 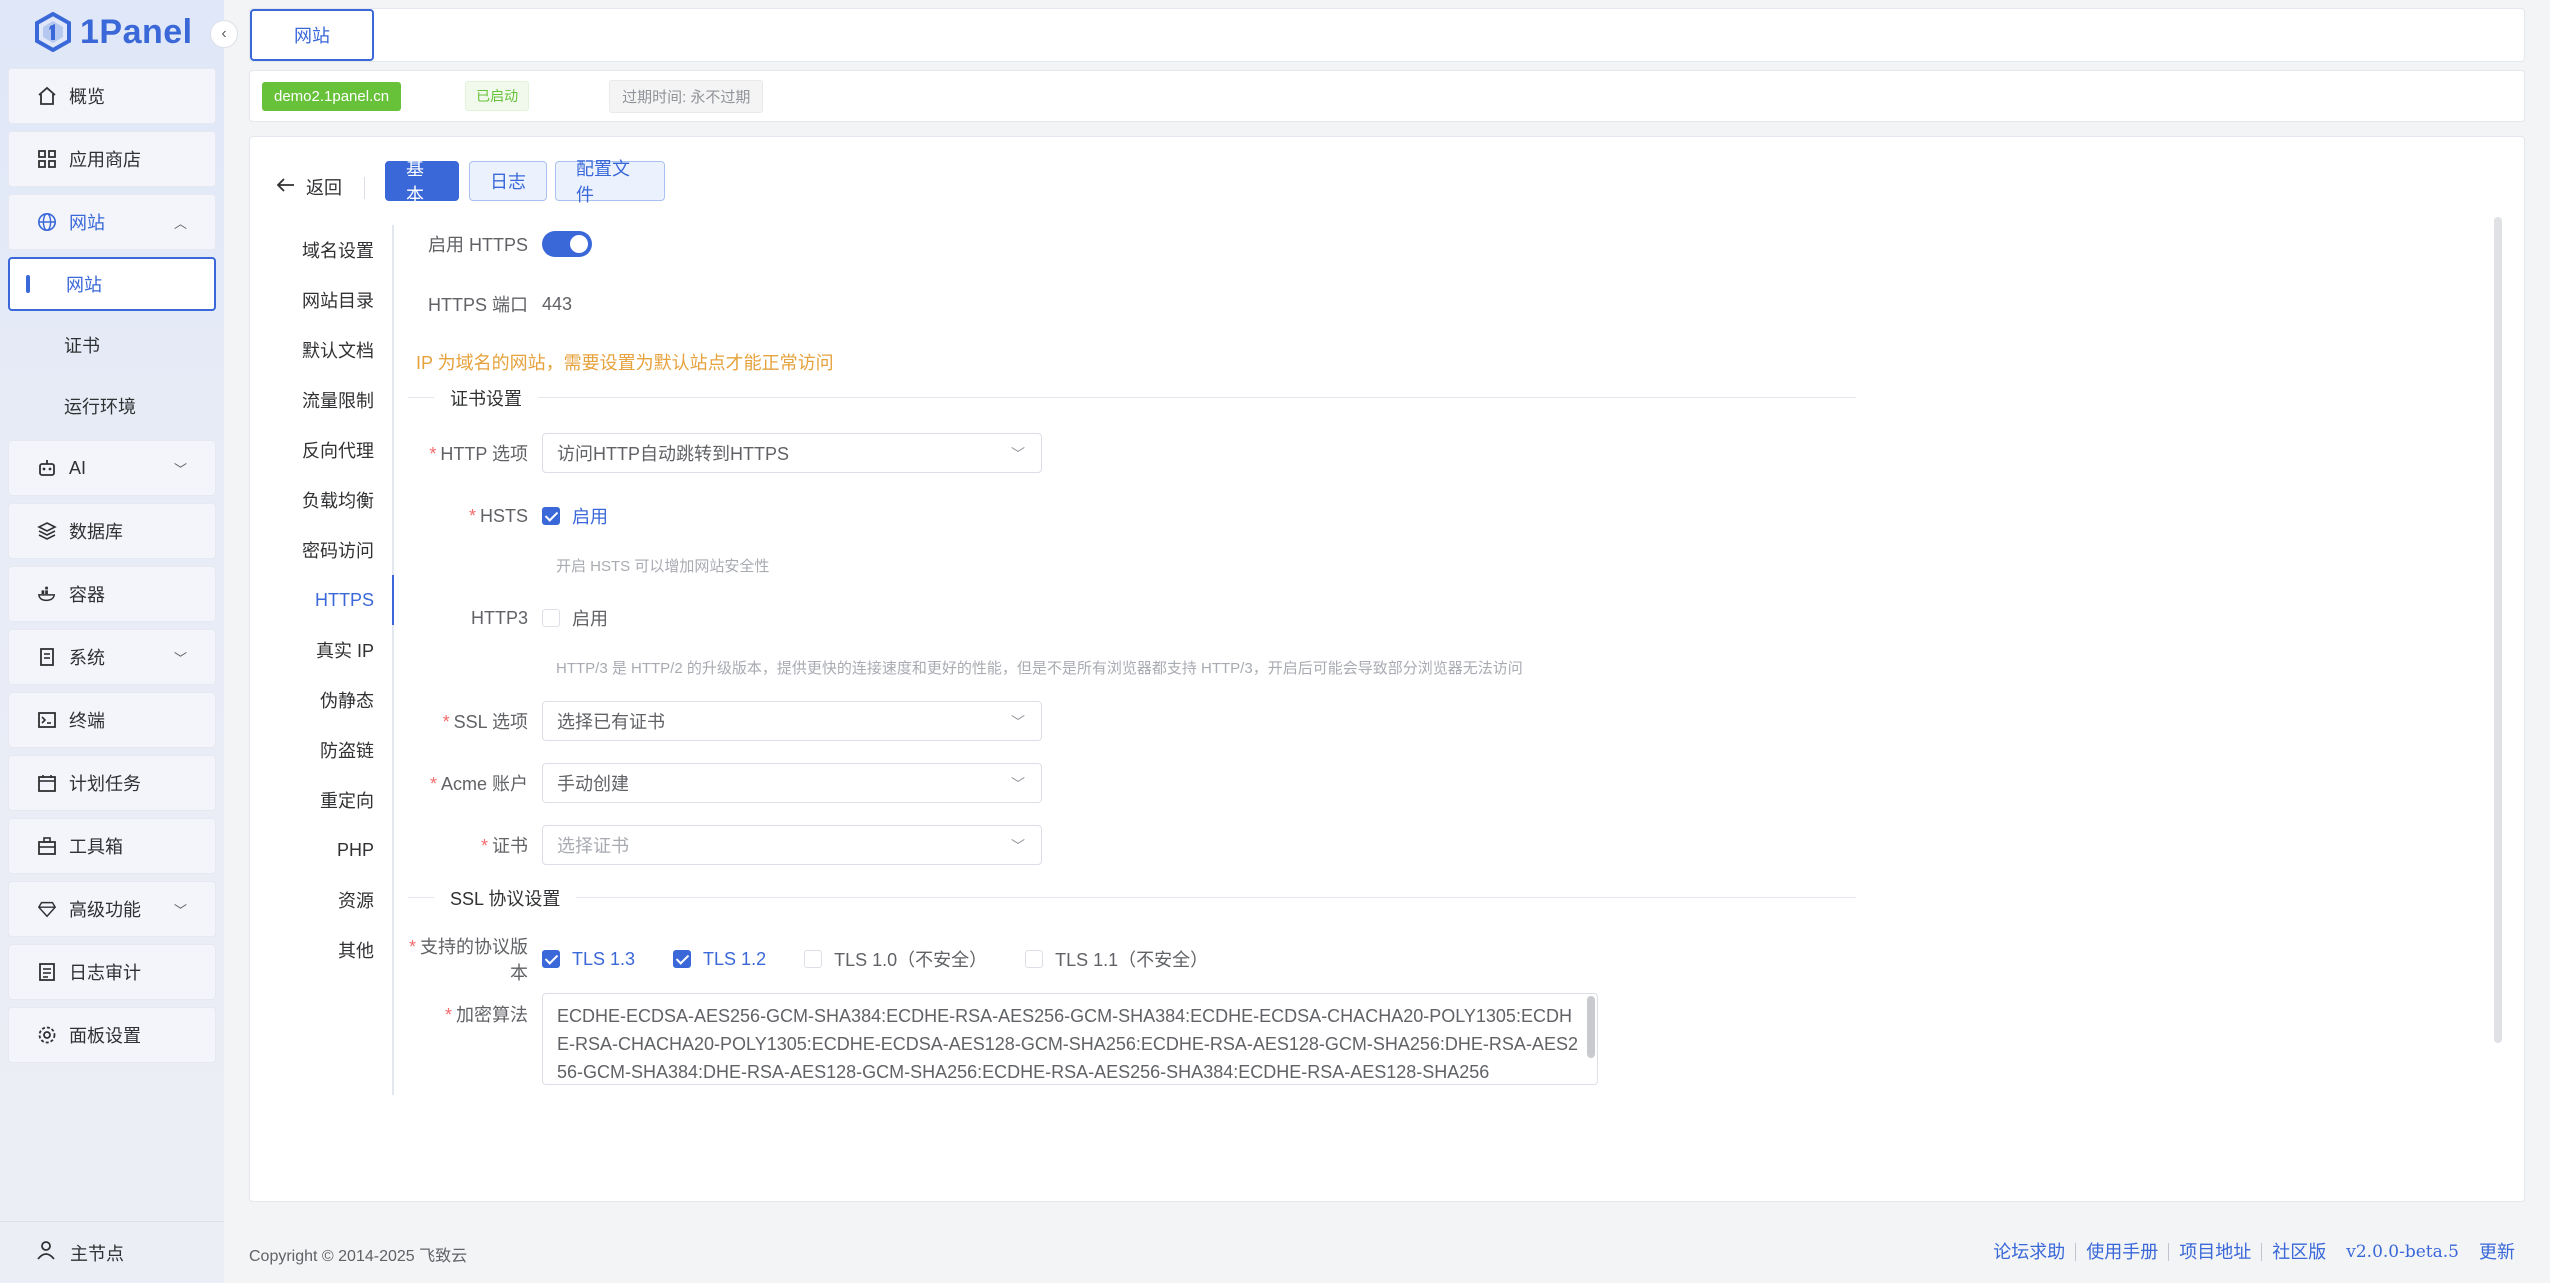 What do you see at coordinates (575, 516) in the screenshot?
I see `hsts-checkbox: 启用` at bounding box center [575, 516].